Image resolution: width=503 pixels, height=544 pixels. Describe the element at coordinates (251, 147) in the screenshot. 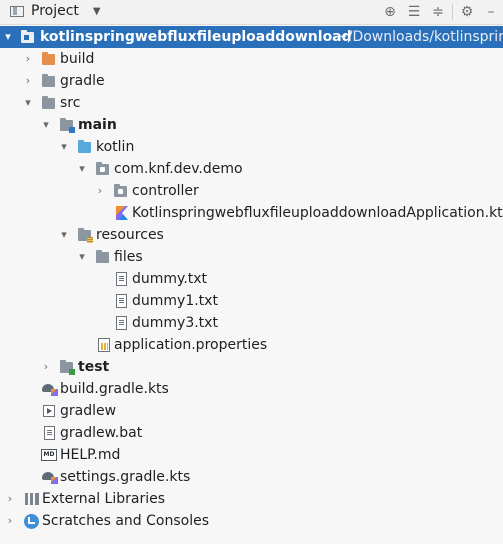

I see `tree-row-kotlin: ▾ kotlin` at that location.